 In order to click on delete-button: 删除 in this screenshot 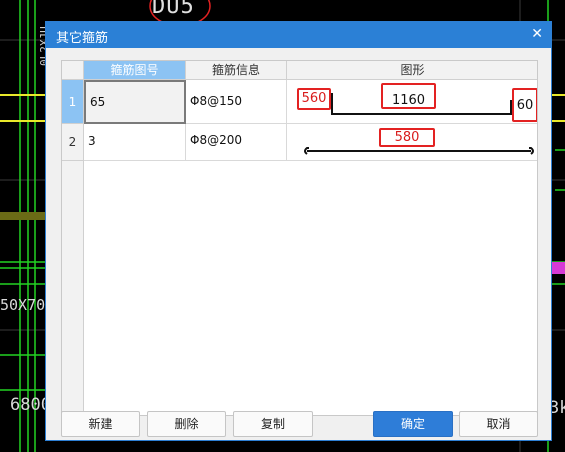, I will do `click(186, 424)`.